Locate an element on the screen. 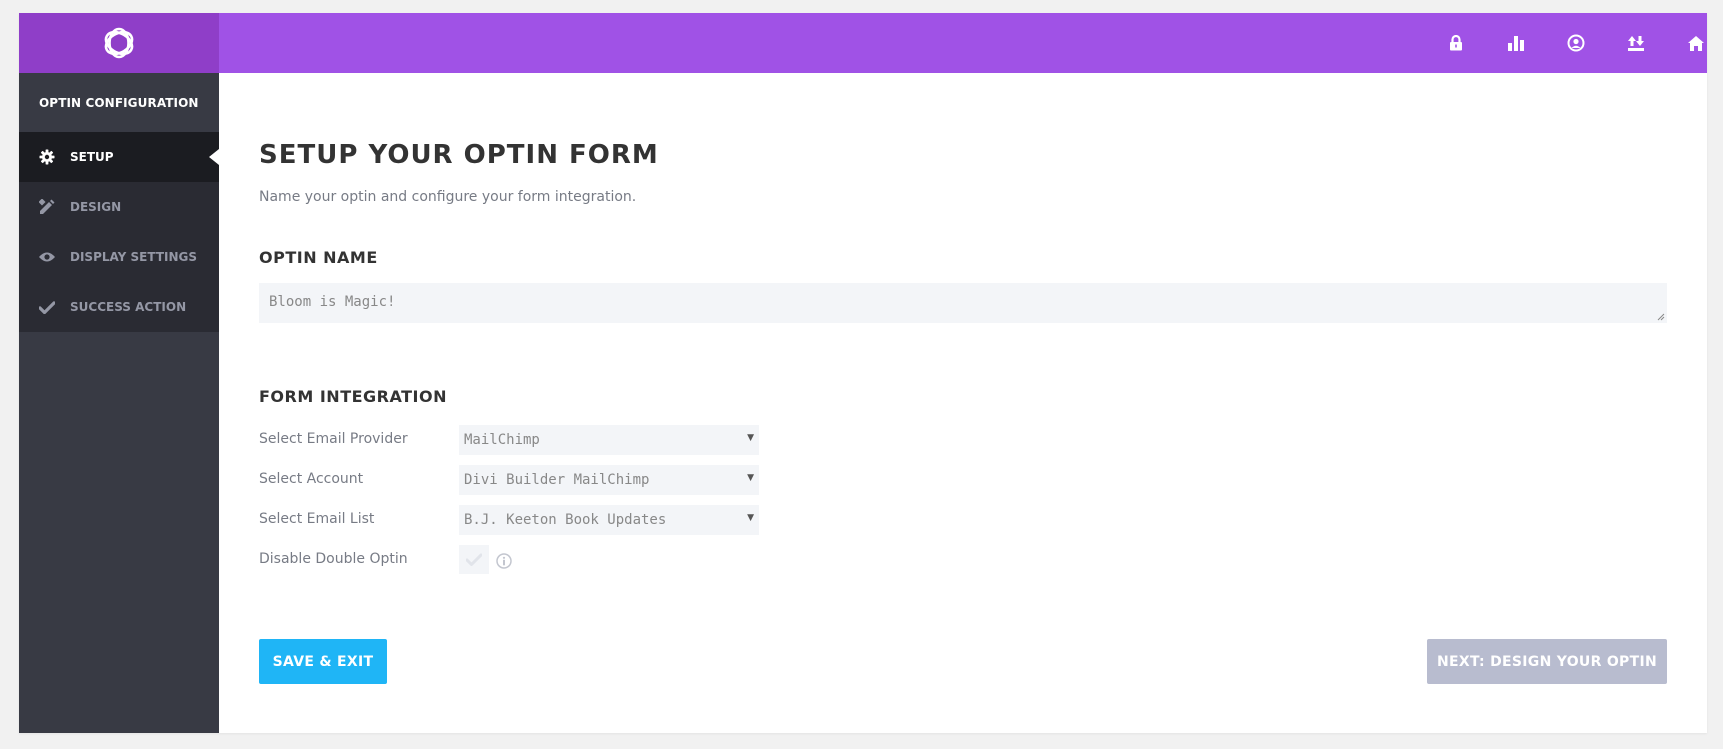  sidebar-item-display-settings: DISPLAY SETTINGS is located at coordinates (119, 257).